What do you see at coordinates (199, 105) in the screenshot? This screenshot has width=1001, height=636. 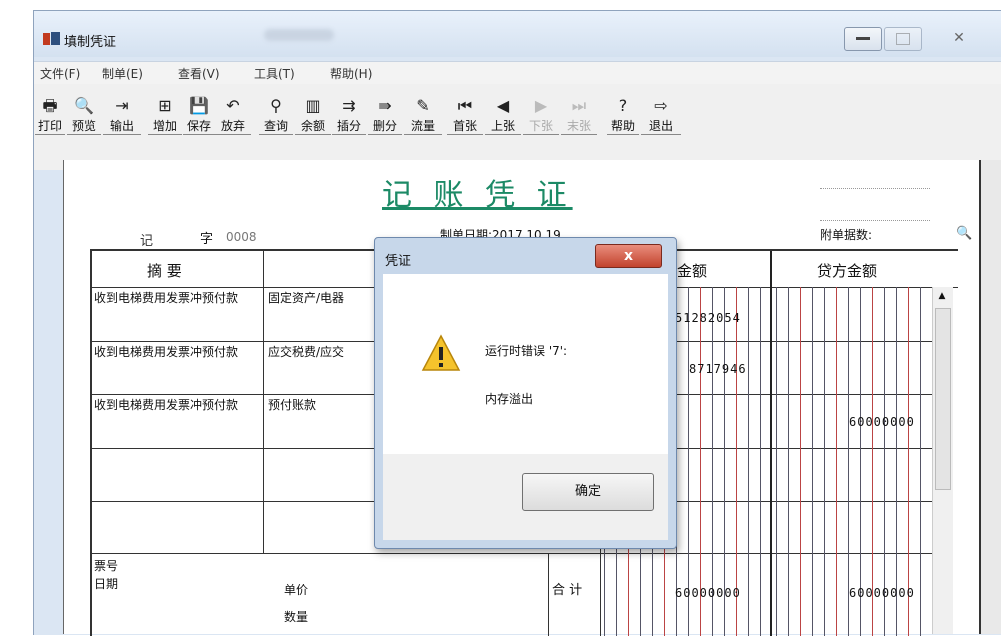 I see `toolbar-icon: 💾` at bounding box center [199, 105].